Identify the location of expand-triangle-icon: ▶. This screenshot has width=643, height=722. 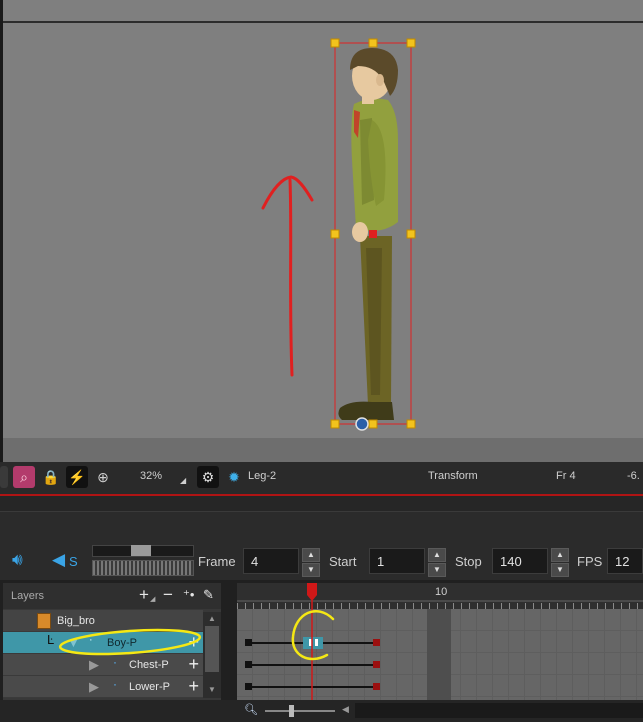
(94, 687).